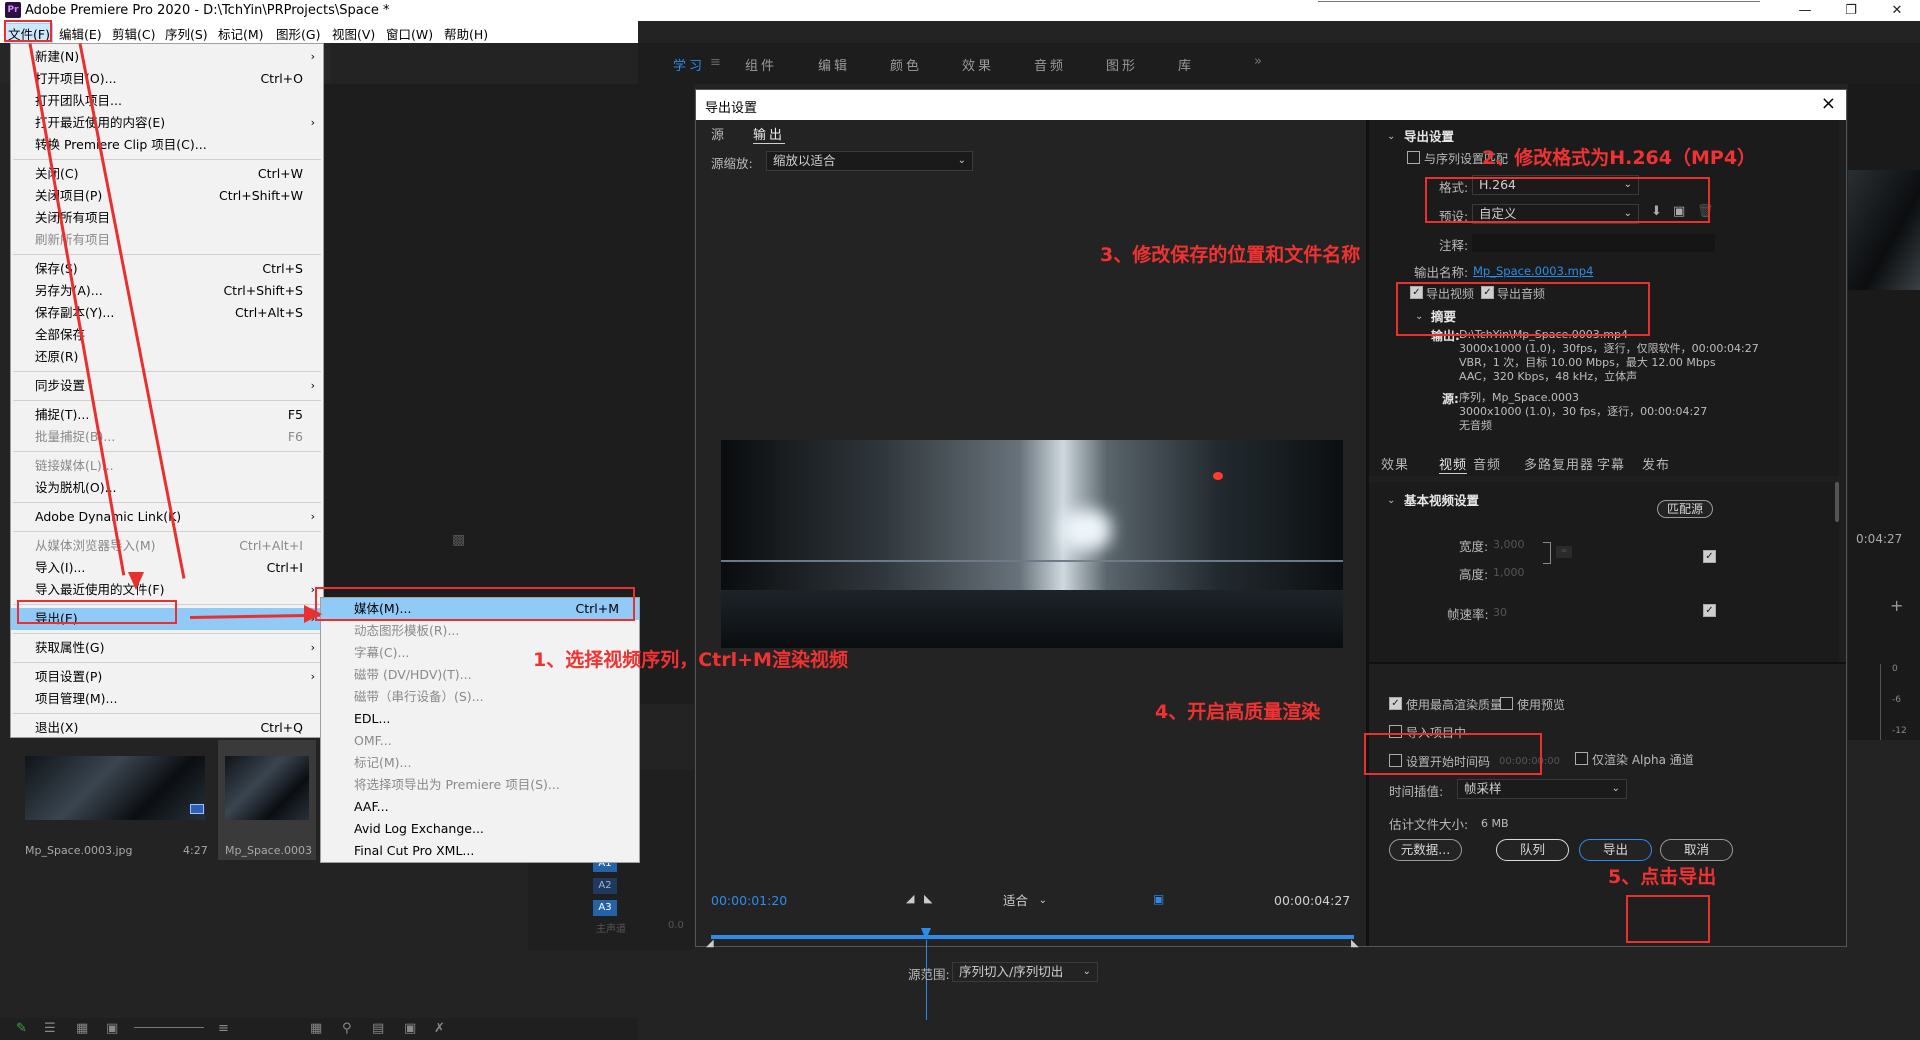 Image resolution: width=1920 pixels, height=1040 pixels. Describe the element at coordinates (223, 1028) in the screenshot. I see `sort-icon: ≡` at that location.